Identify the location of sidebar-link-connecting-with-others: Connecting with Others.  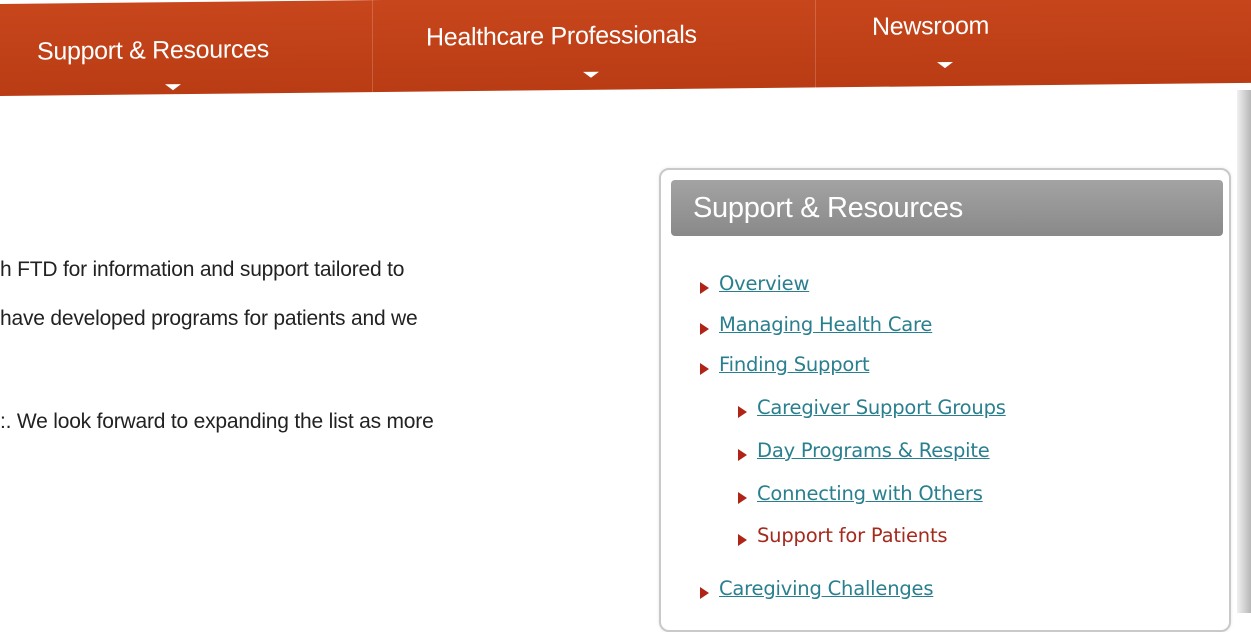
(870, 493).